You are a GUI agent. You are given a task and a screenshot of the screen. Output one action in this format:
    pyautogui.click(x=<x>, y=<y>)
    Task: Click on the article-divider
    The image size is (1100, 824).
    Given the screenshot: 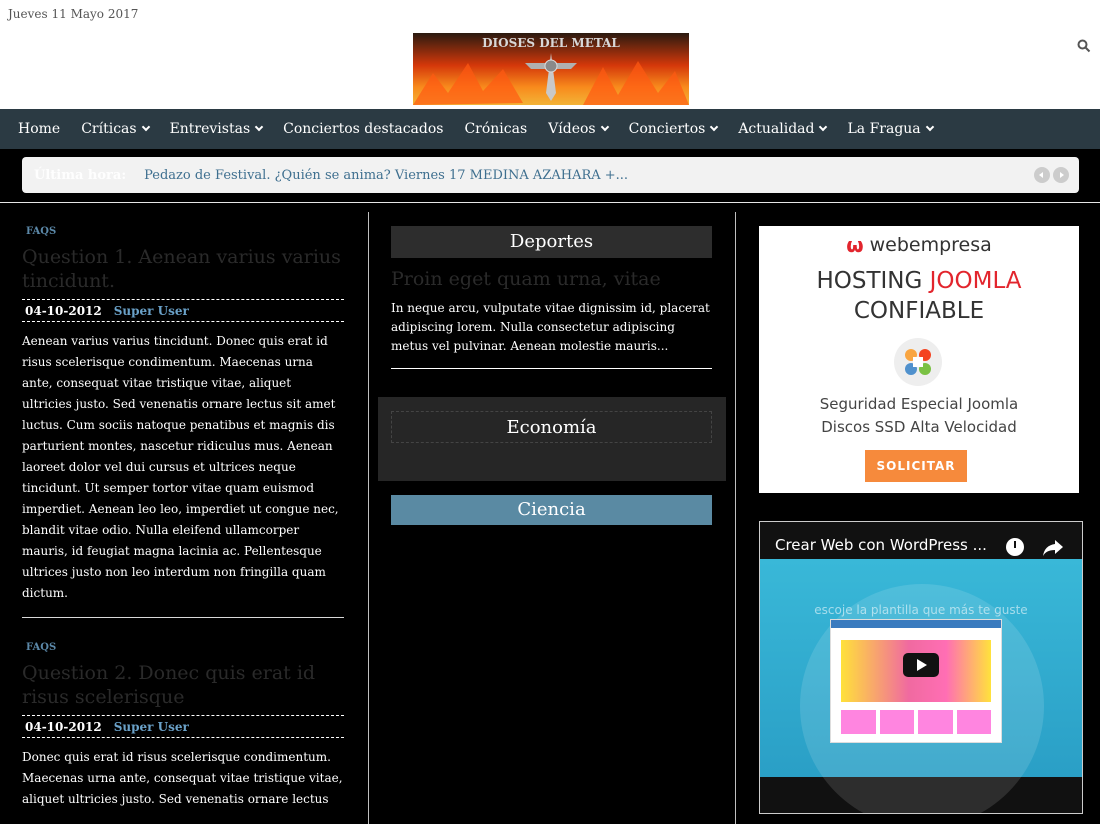 What is the action you would take?
    pyautogui.click(x=183, y=617)
    